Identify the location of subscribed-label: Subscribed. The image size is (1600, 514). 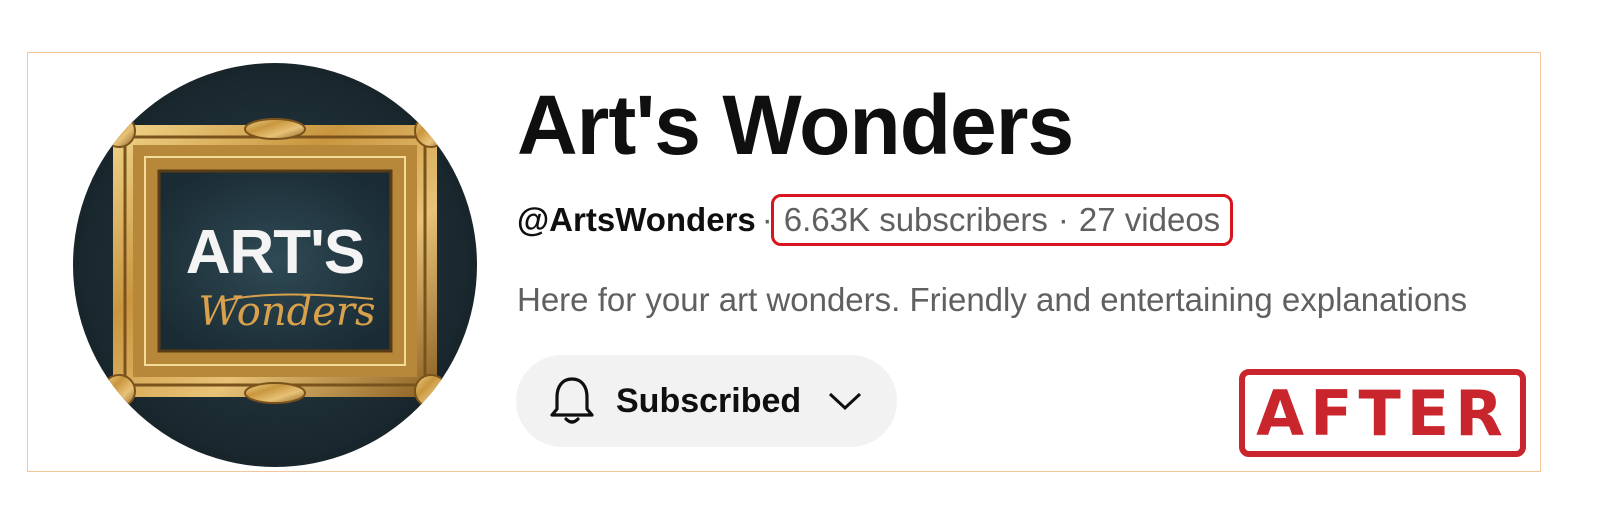
(709, 400).